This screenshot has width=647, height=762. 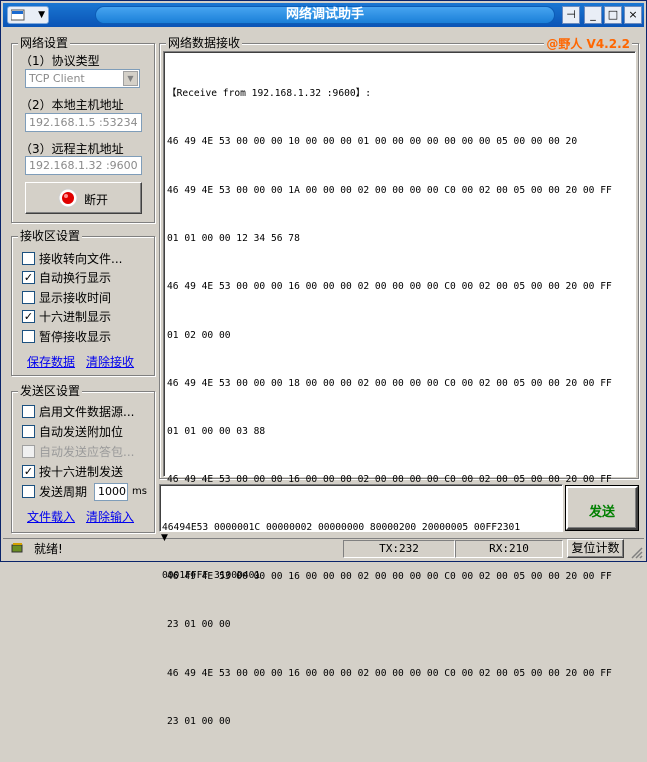 I want to click on save-data-link: 保存数据, so click(x=51, y=361).